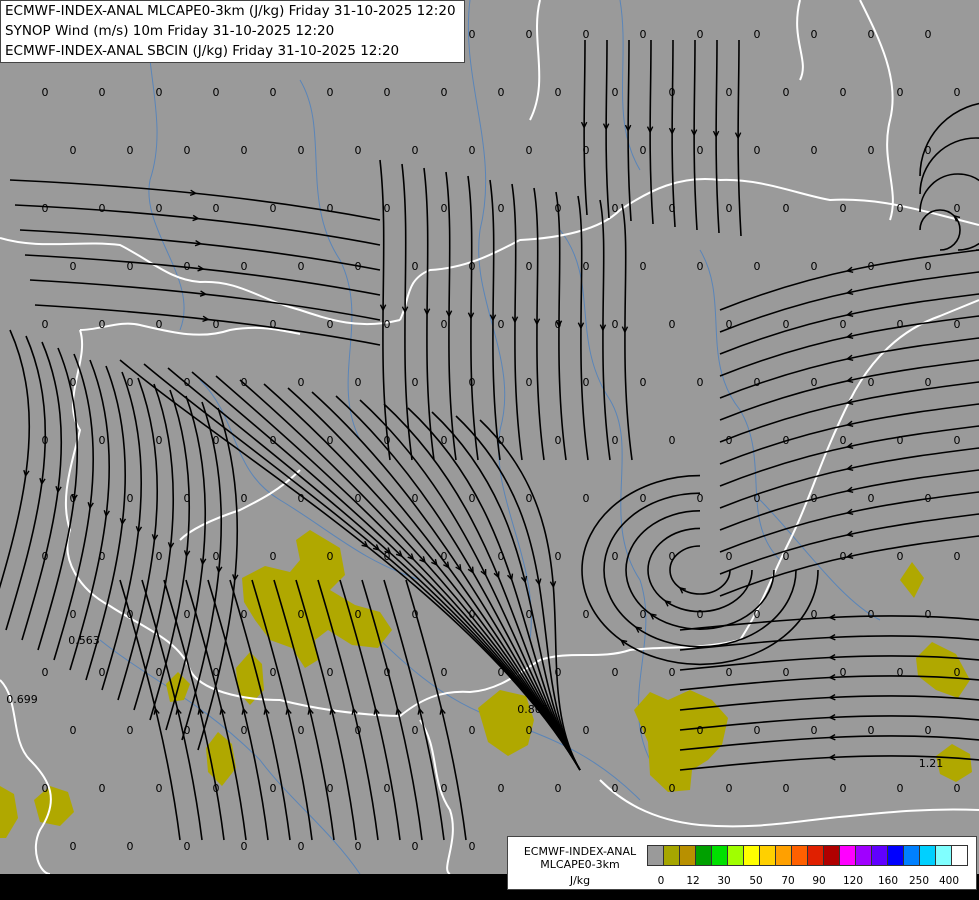 Image resolution: width=979 pixels, height=900 pixels. I want to click on cin-value-special: 0.699, so click(22, 699).